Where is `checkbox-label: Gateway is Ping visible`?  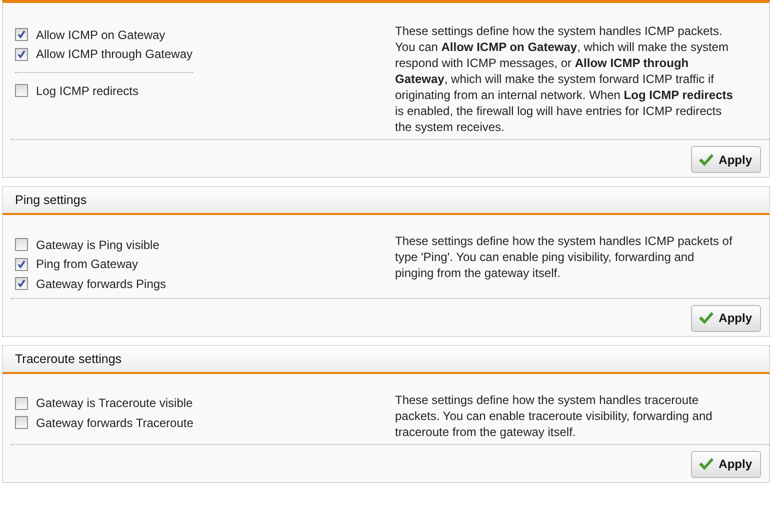
checkbox-label: Gateway is Ping visible is located at coordinates (98, 245).